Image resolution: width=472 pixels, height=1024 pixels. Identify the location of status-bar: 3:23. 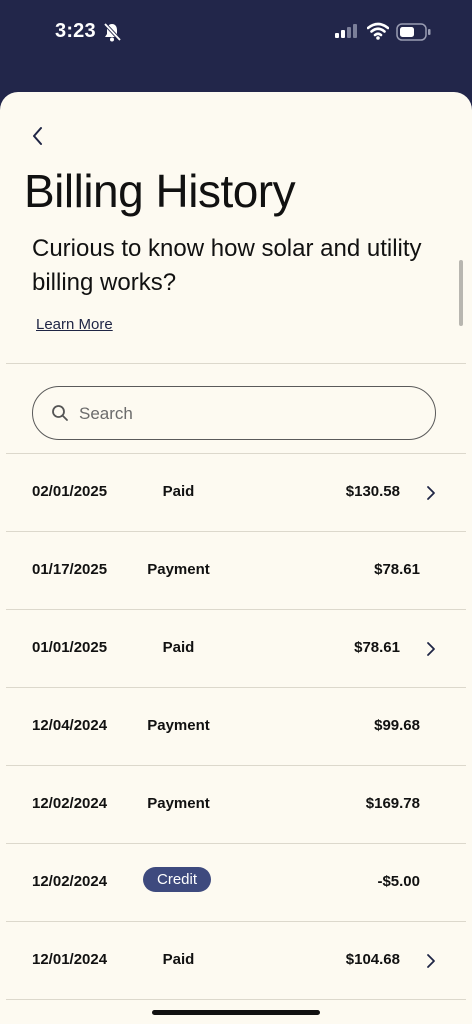
(236, 35).